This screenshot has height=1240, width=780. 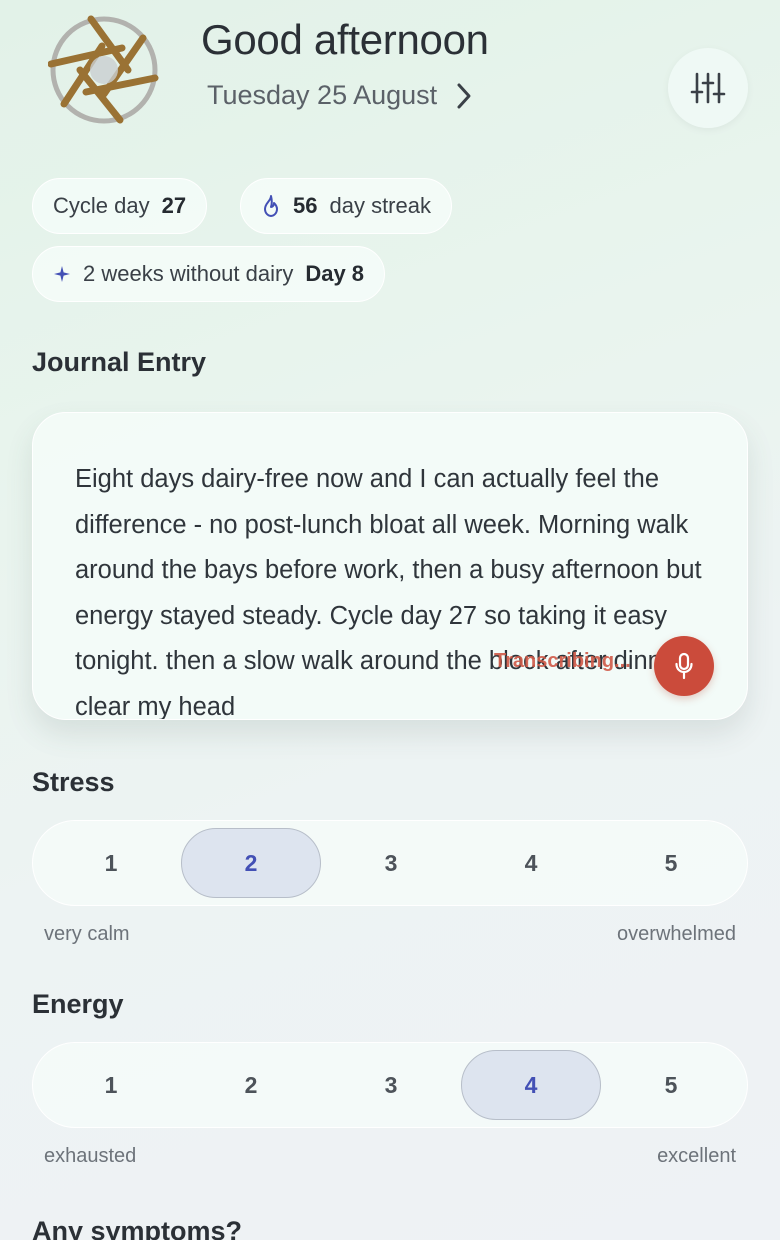 What do you see at coordinates (322, 95) in the screenshot?
I see `current-date: Tuesday 25 August` at bounding box center [322, 95].